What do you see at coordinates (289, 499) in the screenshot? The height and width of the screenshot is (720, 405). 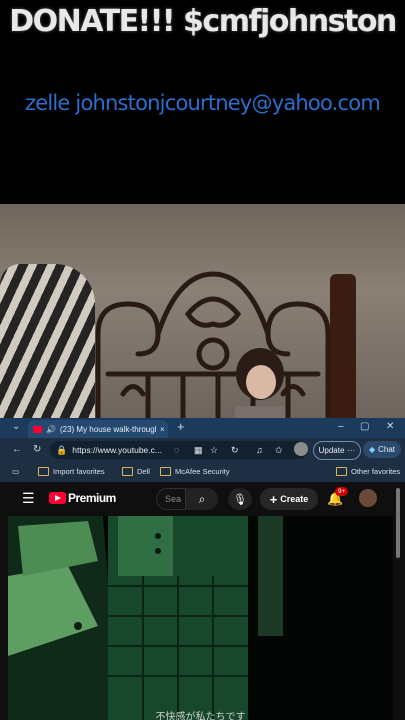 I see `create-button: + Create` at bounding box center [289, 499].